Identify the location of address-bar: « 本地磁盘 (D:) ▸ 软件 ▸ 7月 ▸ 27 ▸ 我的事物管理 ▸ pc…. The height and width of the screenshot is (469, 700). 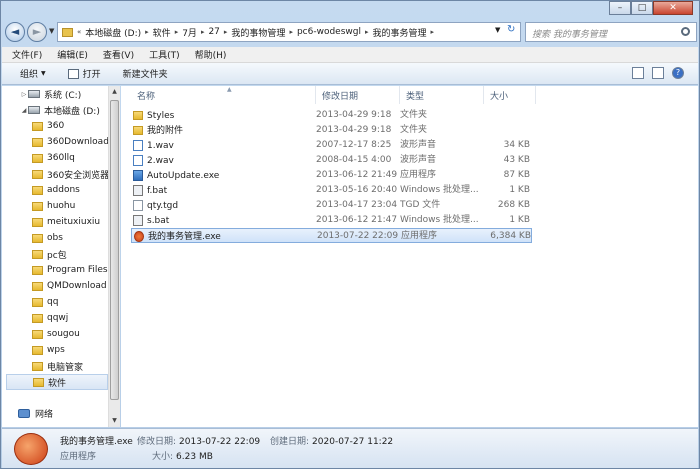
(289, 32).